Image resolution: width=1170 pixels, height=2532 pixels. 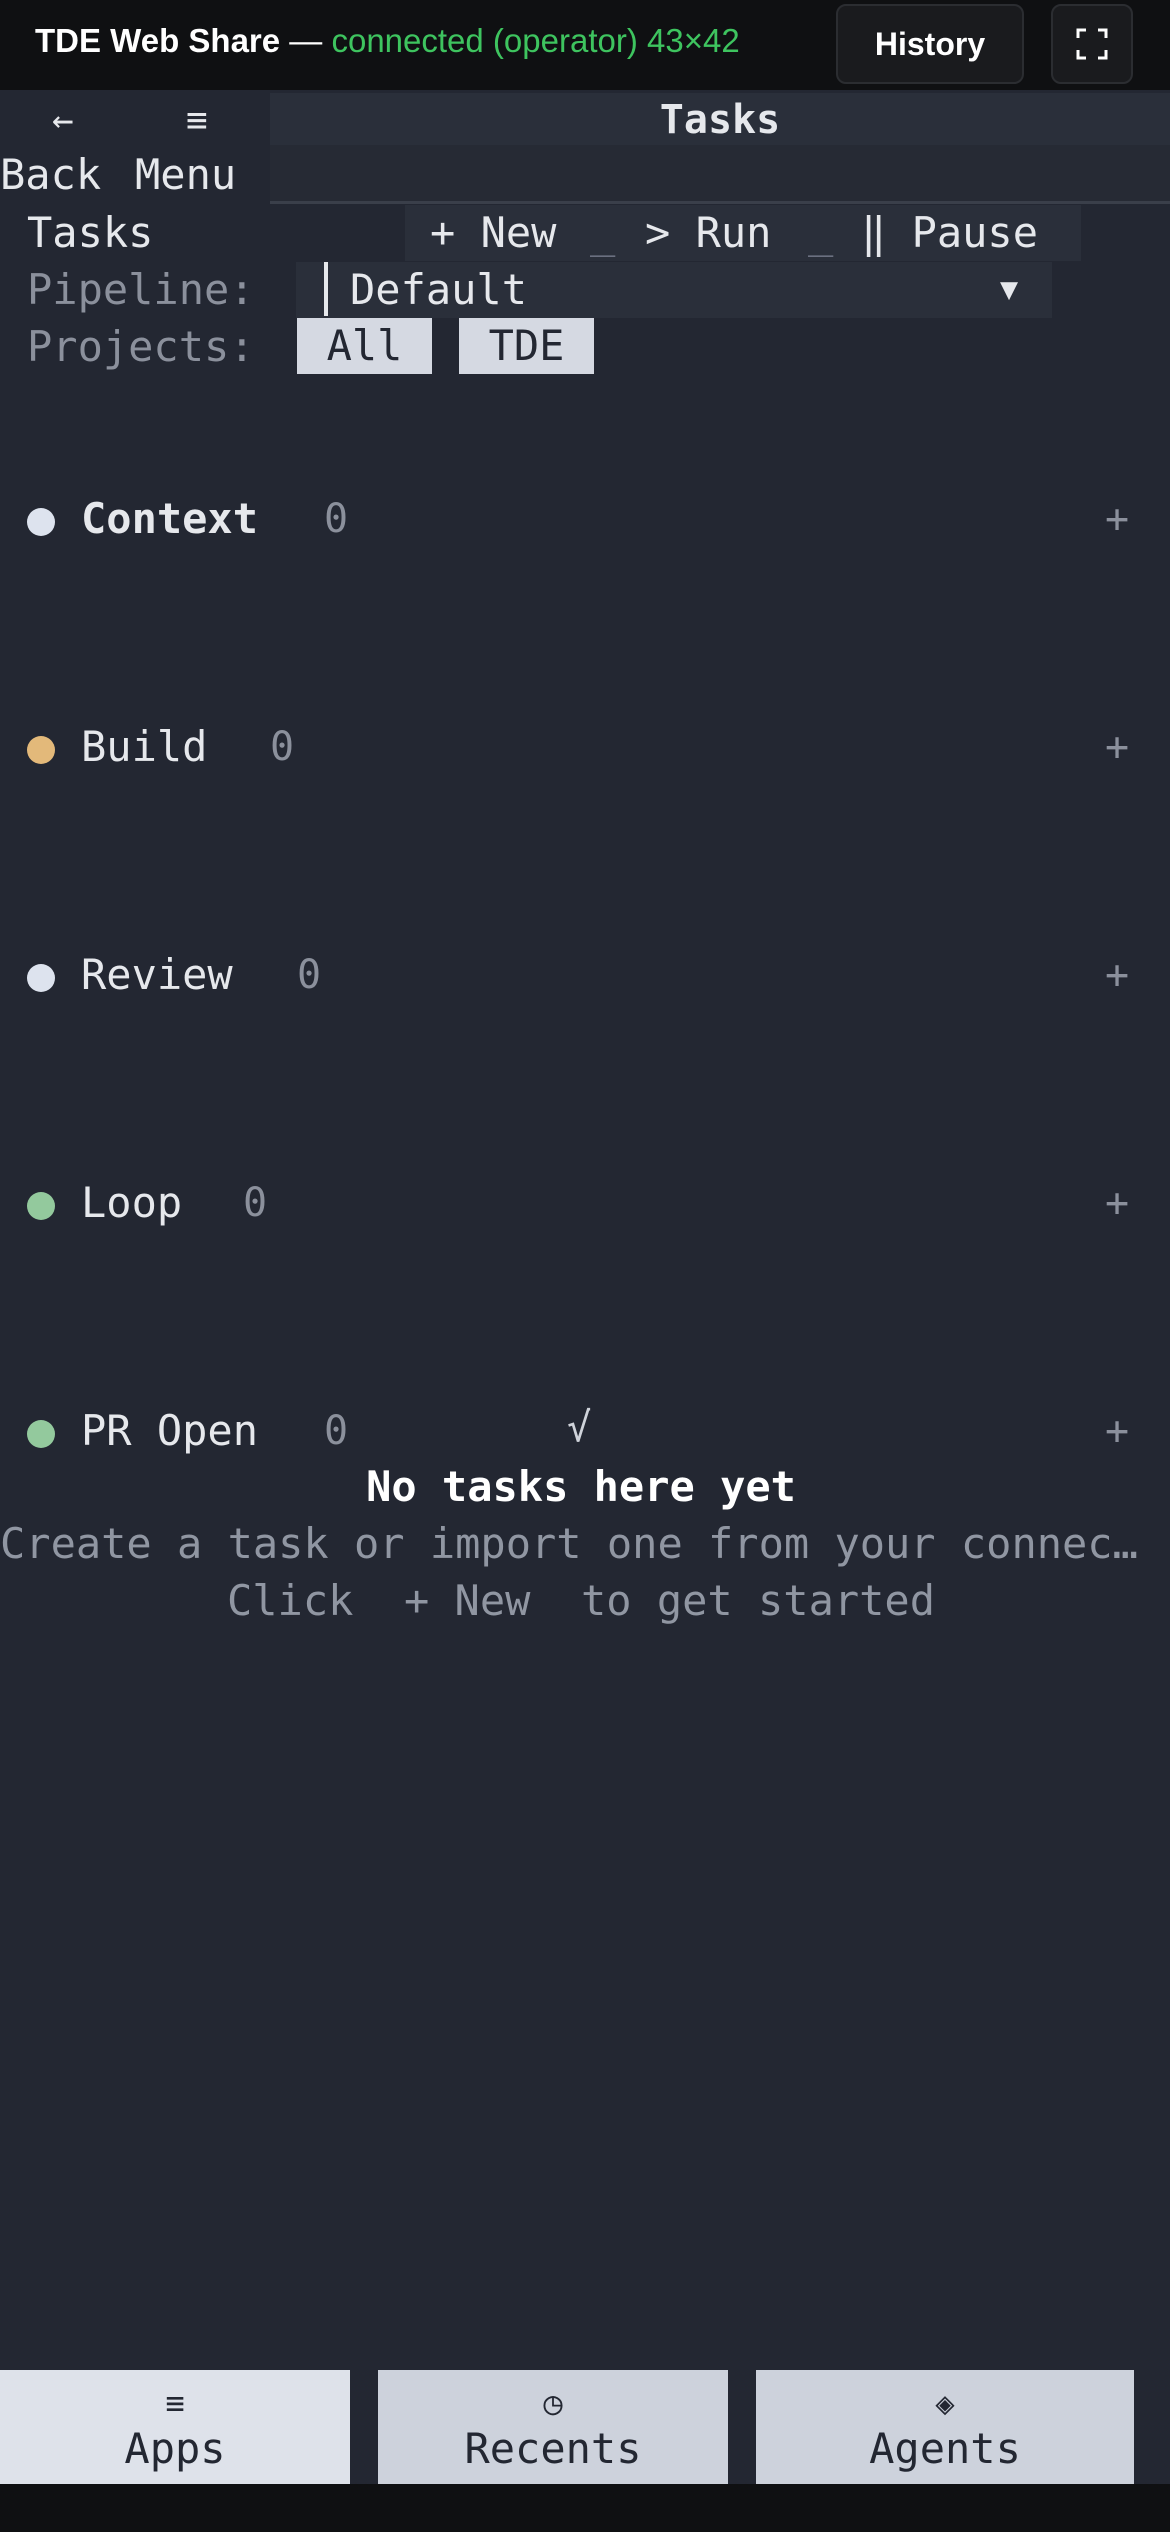 What do you see at coordinates (585, 520) in the screenshot?
I see `column-row-context: Context 0 +` at bounding box center [585, 520].